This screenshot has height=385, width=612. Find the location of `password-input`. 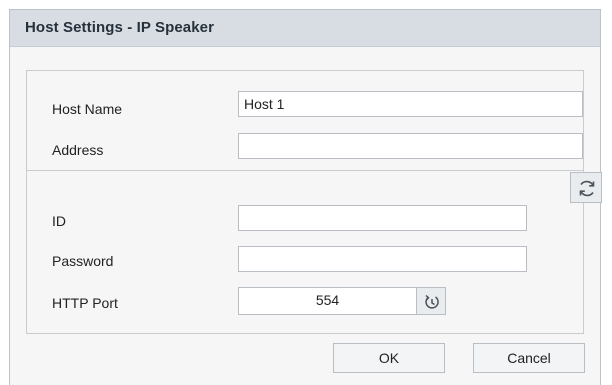

password-input is located at coordinates (382, 259).